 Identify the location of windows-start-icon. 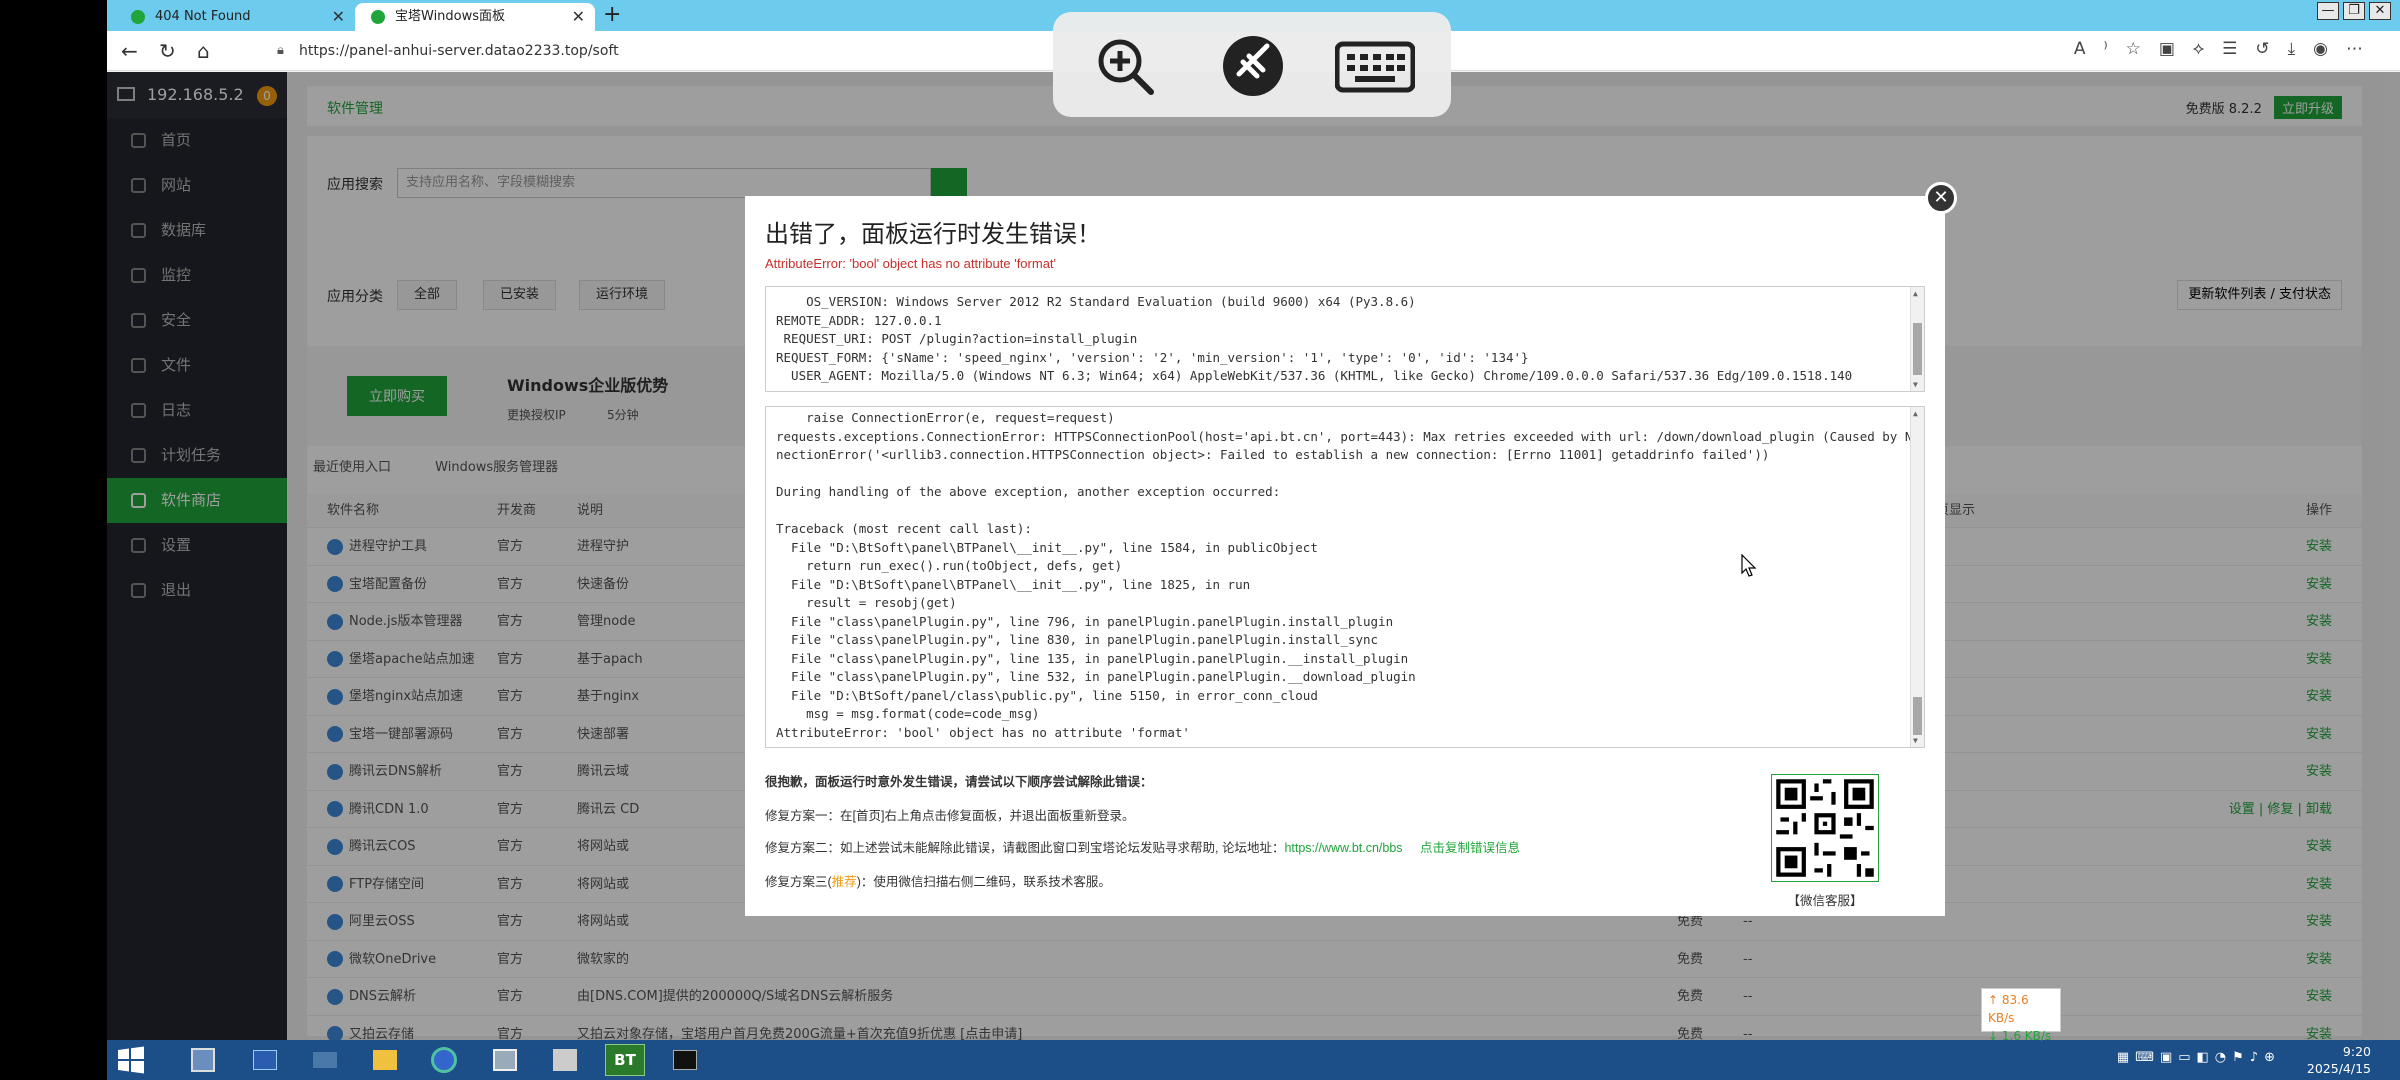
(131, 1060).